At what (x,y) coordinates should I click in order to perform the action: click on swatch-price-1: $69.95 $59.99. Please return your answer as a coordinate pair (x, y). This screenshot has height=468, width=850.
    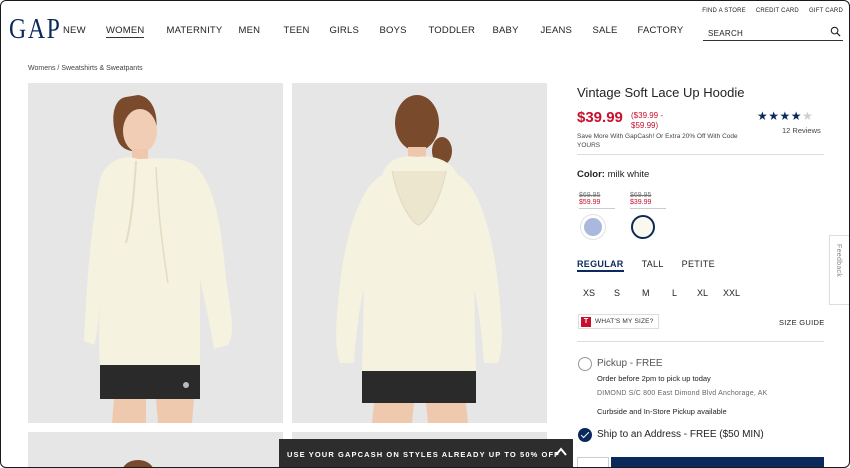
    Looking at the image, I should click on (598, 200).